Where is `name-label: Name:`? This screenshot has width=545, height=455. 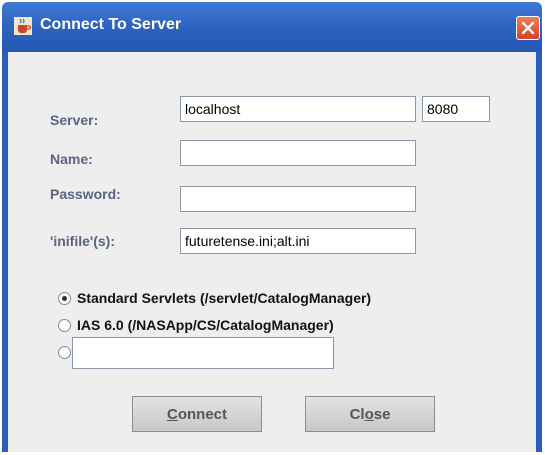
name-label: Name: is located at coordinates (71, 159).